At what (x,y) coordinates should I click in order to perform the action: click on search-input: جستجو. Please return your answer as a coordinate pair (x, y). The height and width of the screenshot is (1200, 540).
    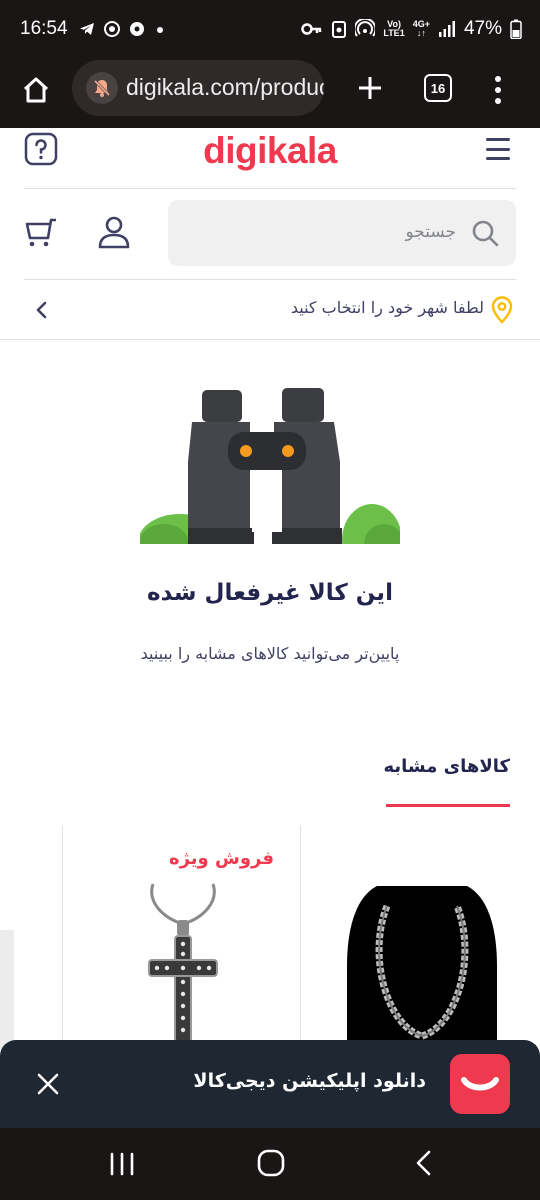
    Looking at the image, I should click on (342, 233).